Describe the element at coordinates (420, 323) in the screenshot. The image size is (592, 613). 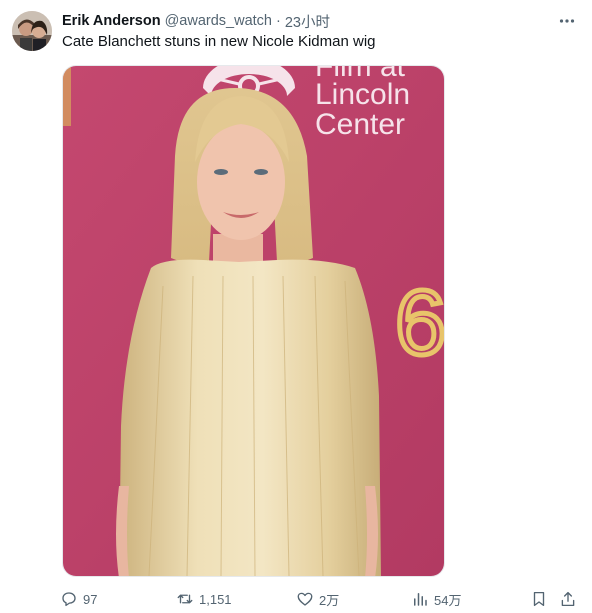
I see `backdrop-digit: 6` at that location.